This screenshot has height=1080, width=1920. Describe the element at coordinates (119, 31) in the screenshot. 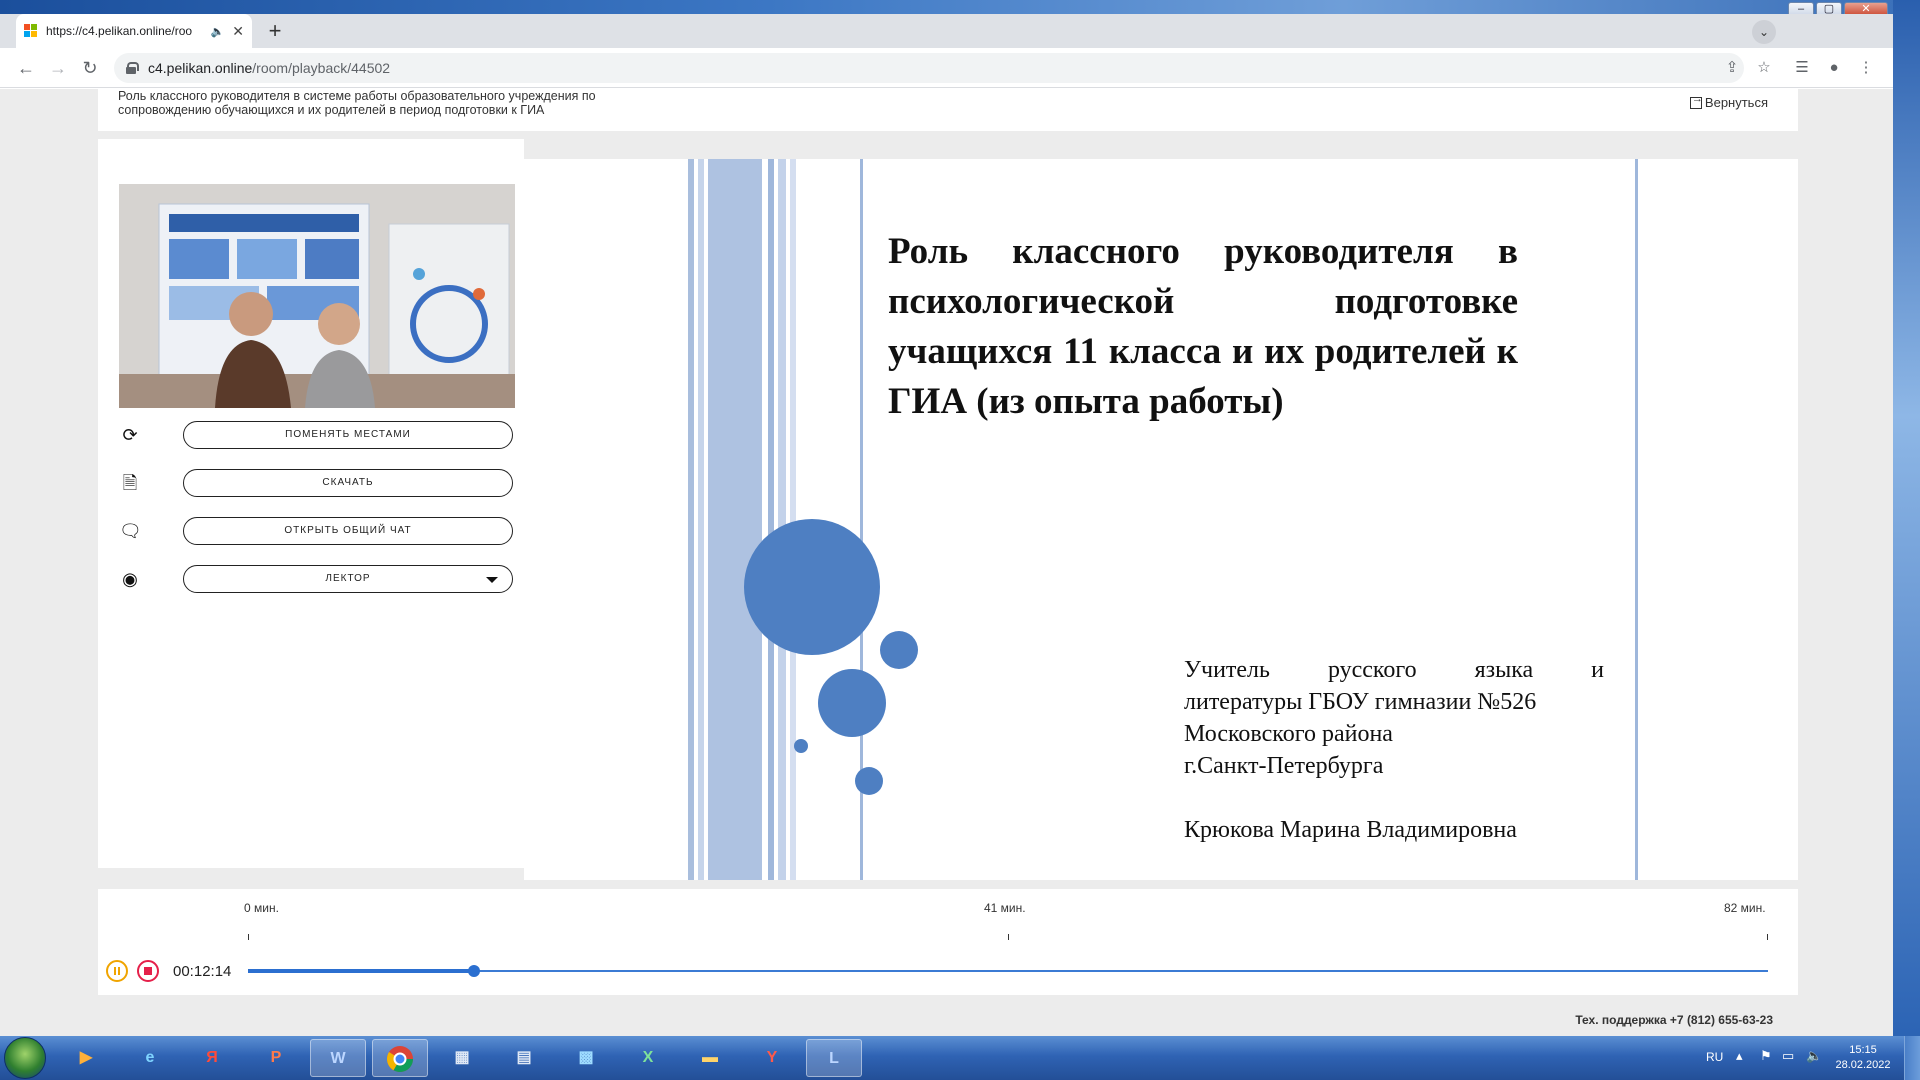

I see `tab-title: https://c4.pelikan.online/roo` at that location.